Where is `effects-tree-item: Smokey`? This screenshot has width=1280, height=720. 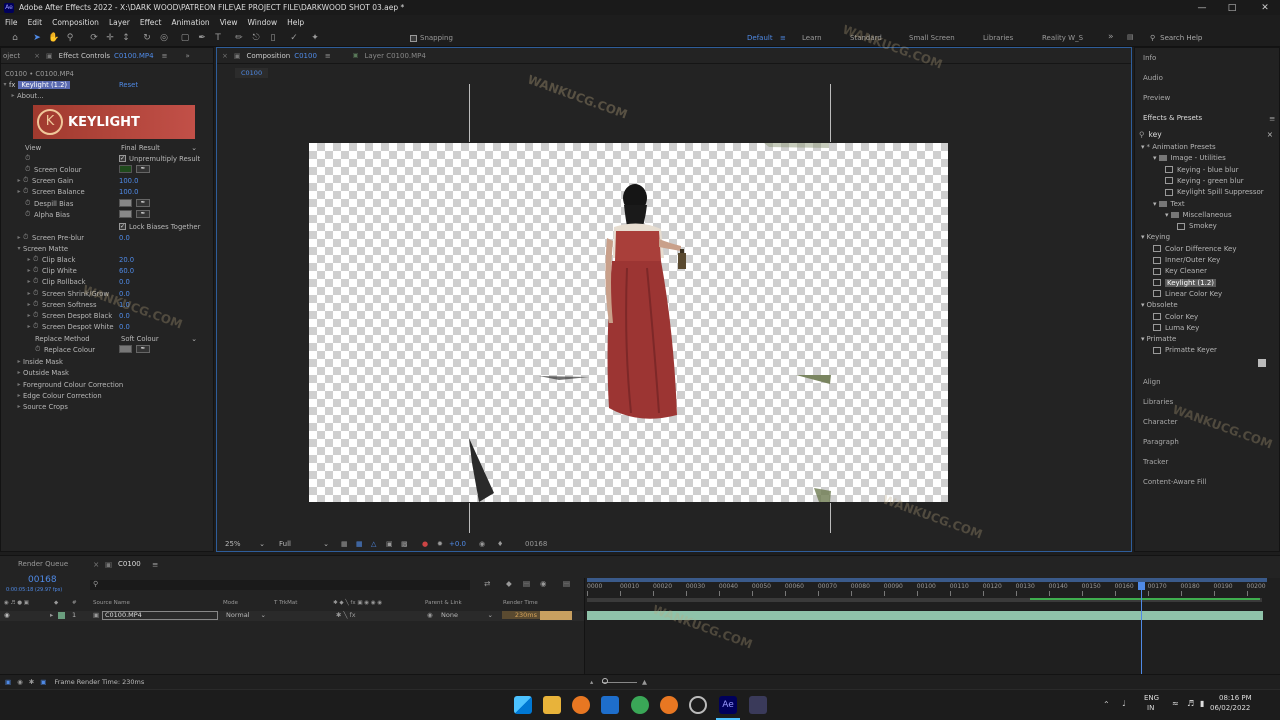
effects-tree-item: Smokey is located at coordinates (1197, 226).